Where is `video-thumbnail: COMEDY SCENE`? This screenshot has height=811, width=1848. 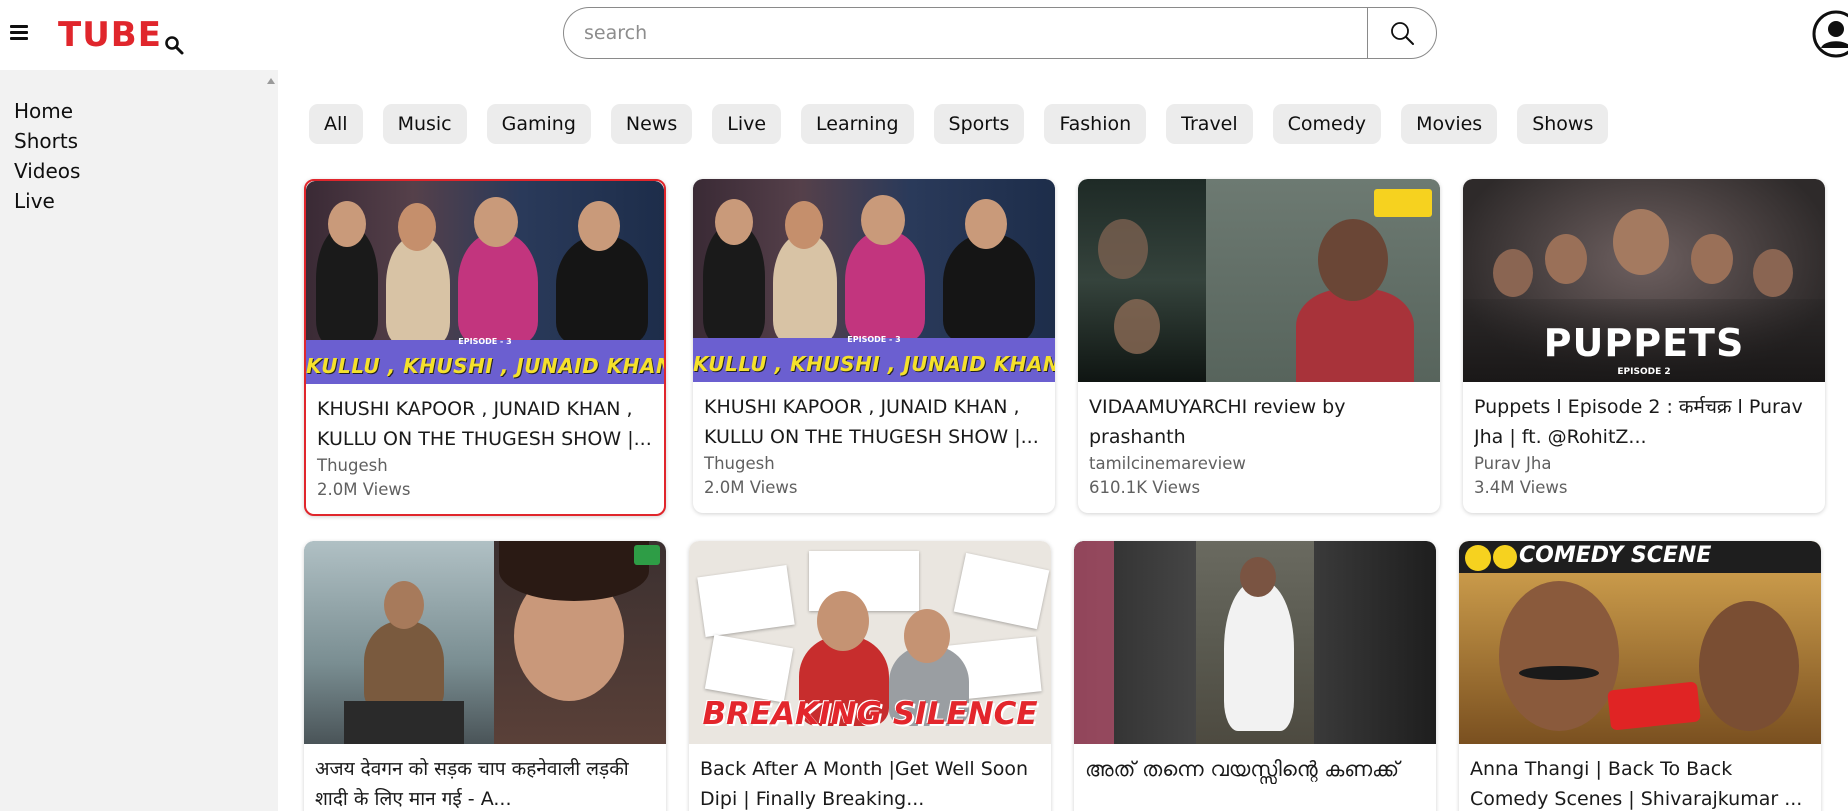
video-thumbnail: COMEDY SCENE is located at coordinates (1640, 642).